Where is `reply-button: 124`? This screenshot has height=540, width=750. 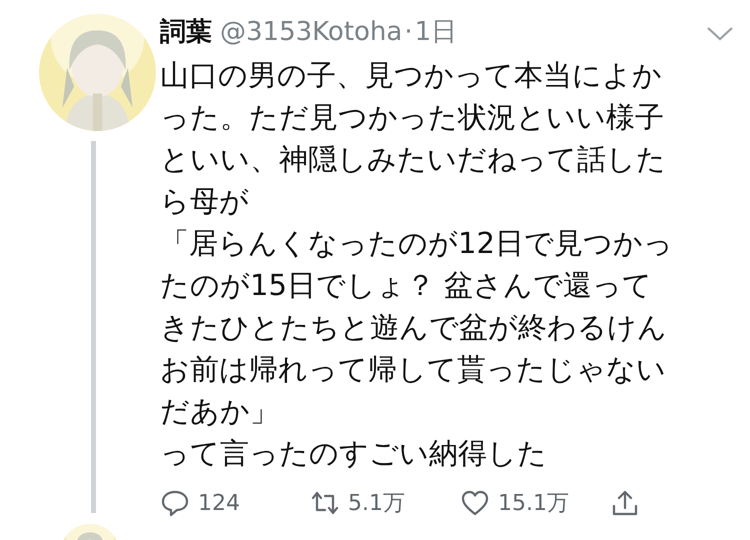 reply-button: 124 is located at coordinates (235, 503).